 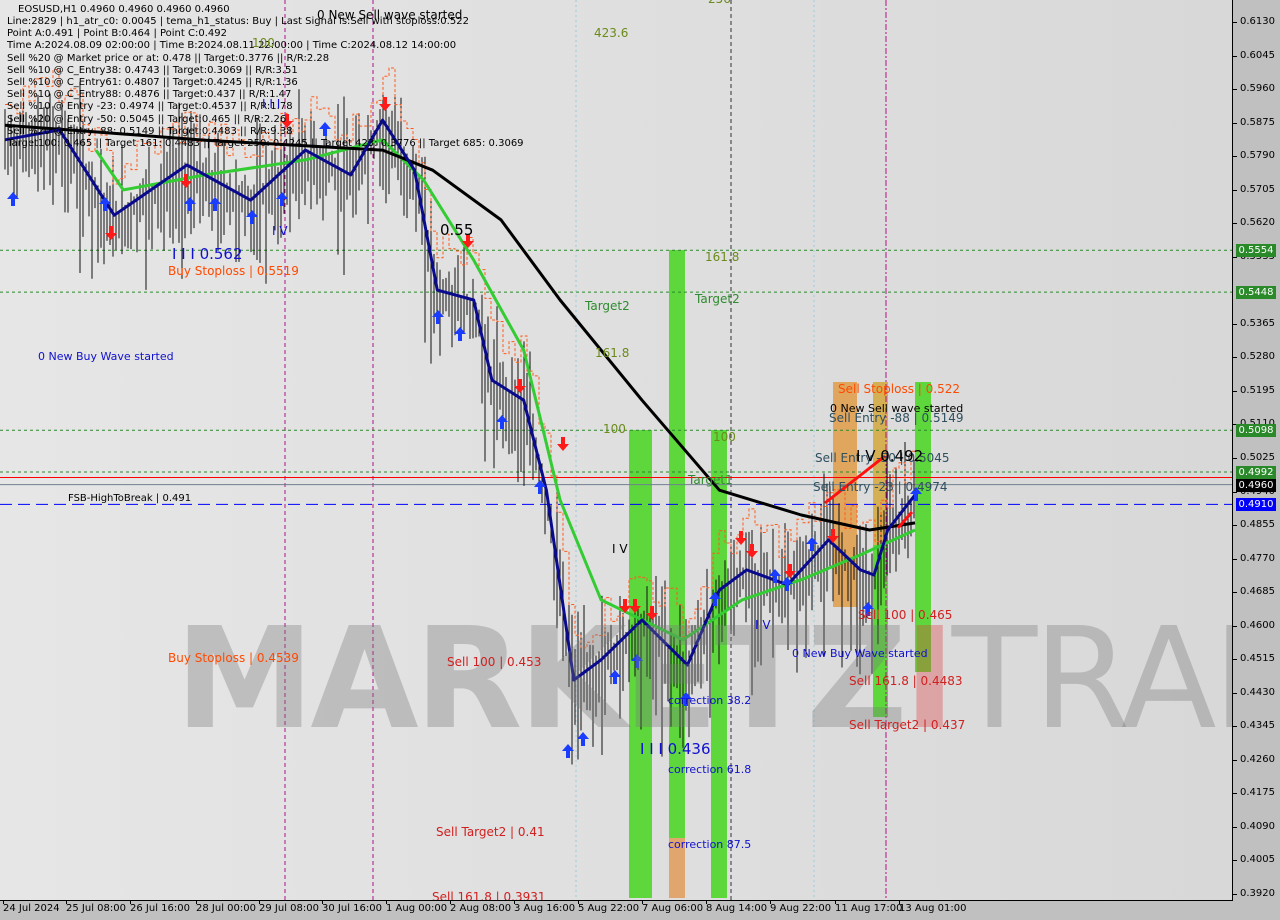 I want to click on price-badge: 0.5448, so click(x=1256, y=293).